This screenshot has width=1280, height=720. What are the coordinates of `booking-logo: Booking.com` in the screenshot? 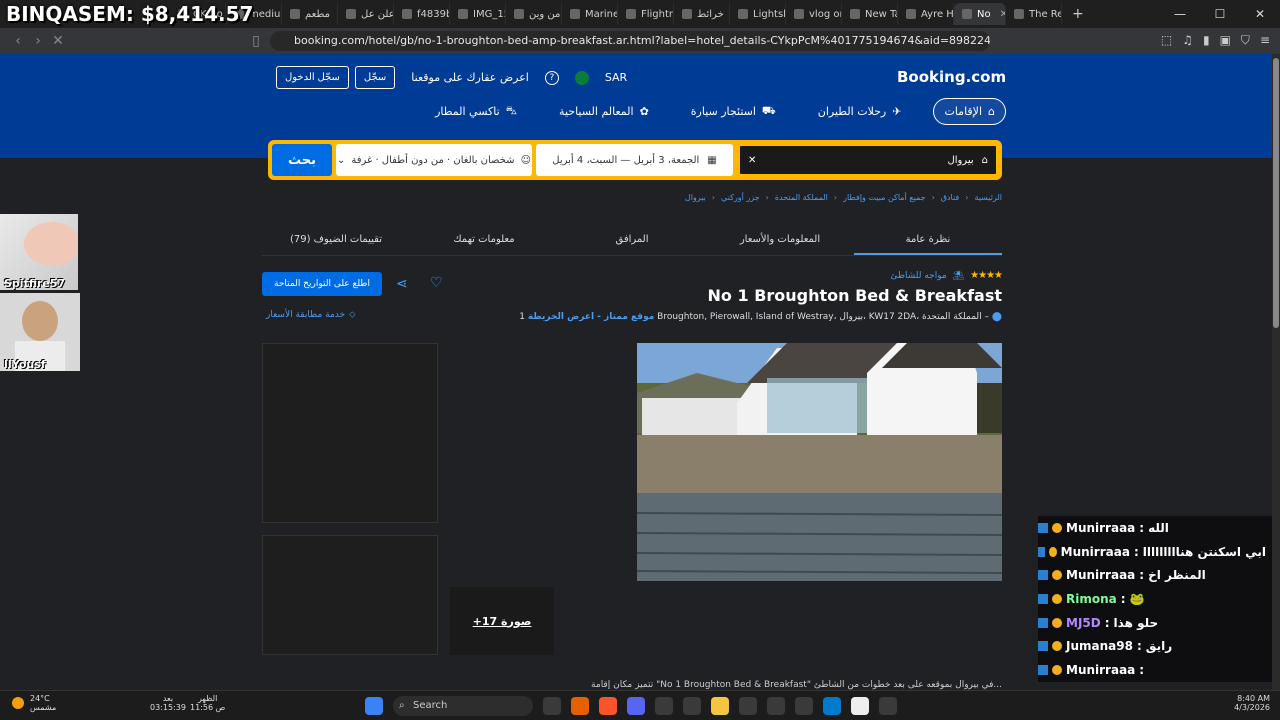 It's located at (951, 77).